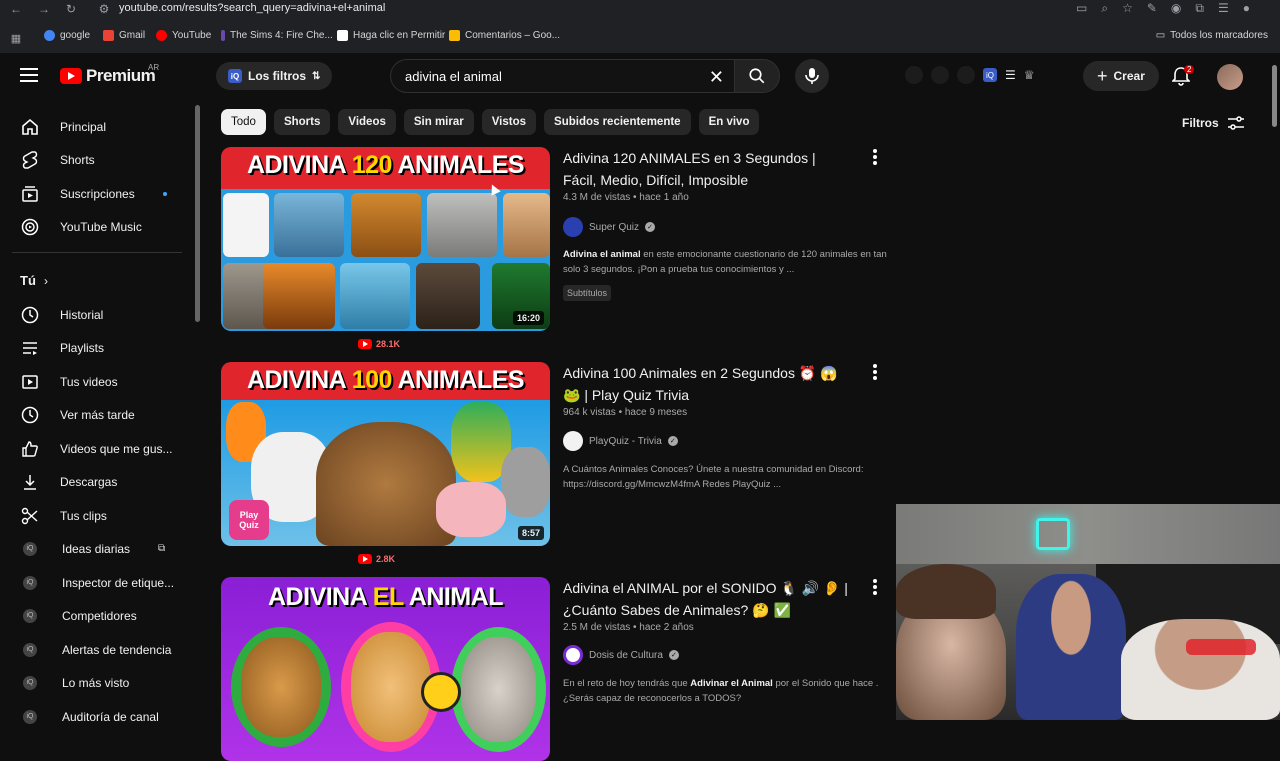 The width and height of the screenshot is (1280, 761). What do you see at coordinates (716, 77) in the screenshot?
I see `clear-search-icon: ✕` at bounding box center [716, 77].